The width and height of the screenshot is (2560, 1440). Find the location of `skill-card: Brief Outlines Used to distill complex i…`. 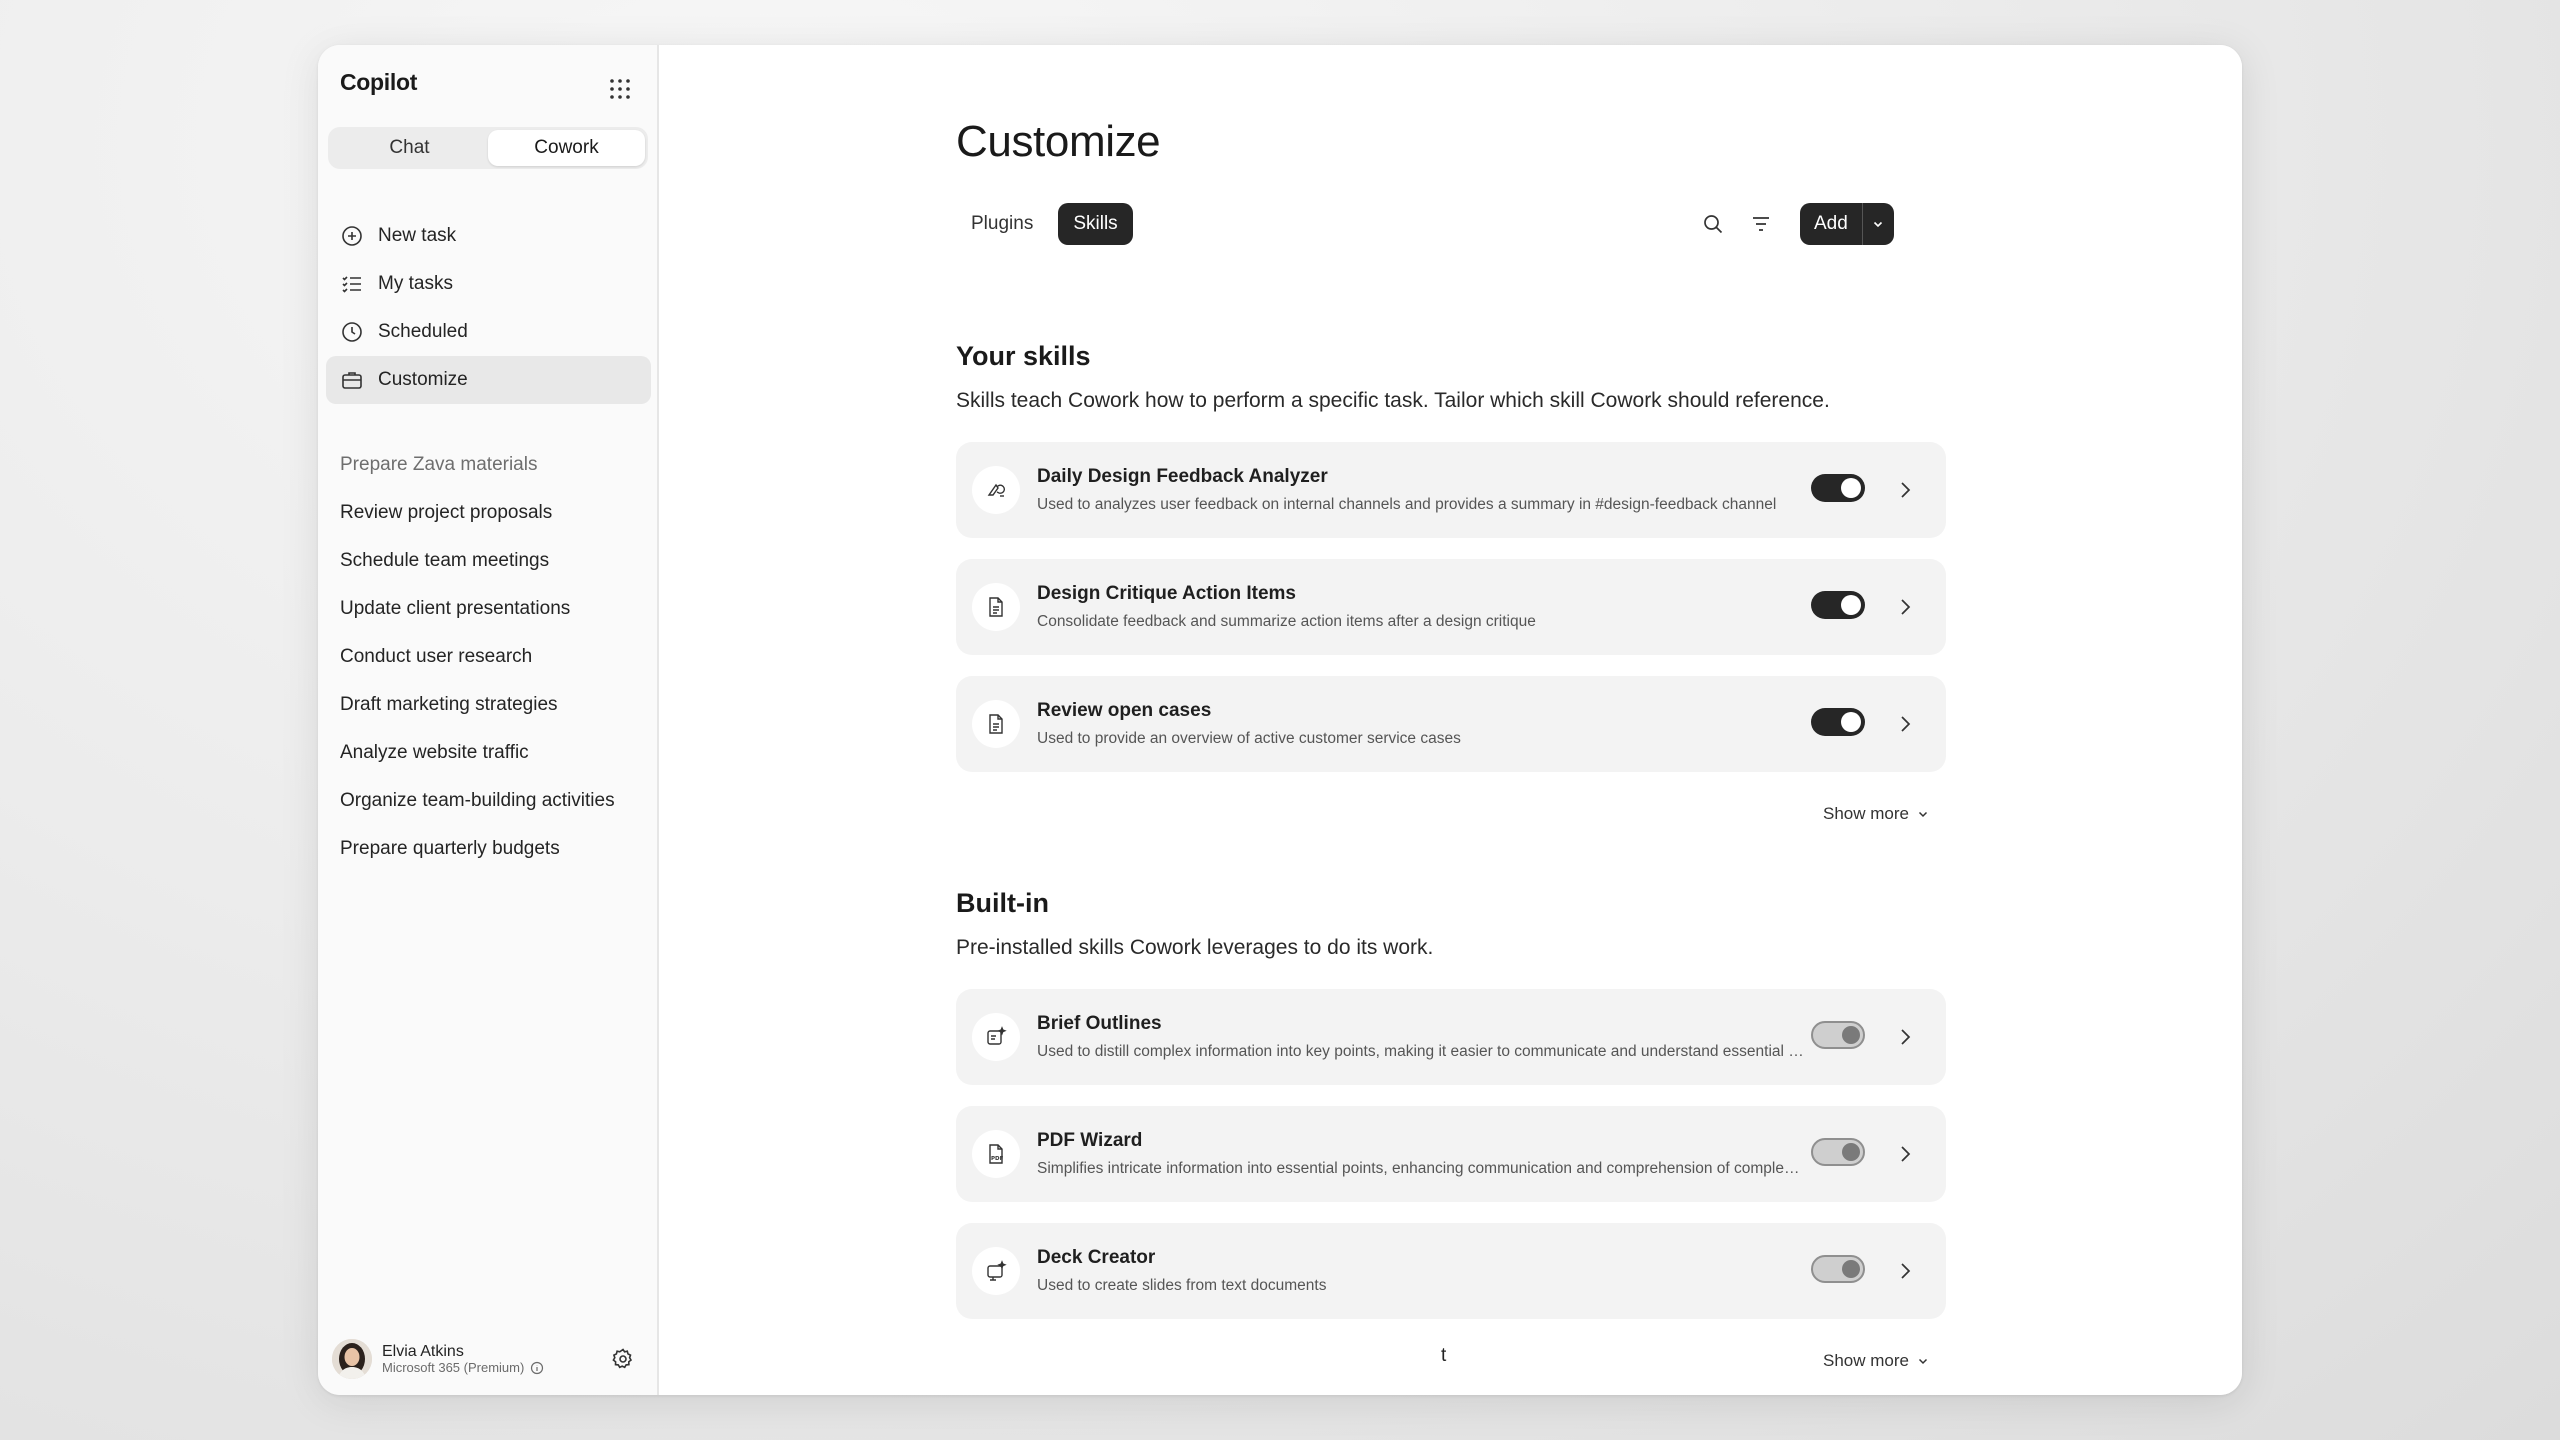

skill-card: Brief Outlines Used to distill complex i… is located at coordinates (1451, 1037).